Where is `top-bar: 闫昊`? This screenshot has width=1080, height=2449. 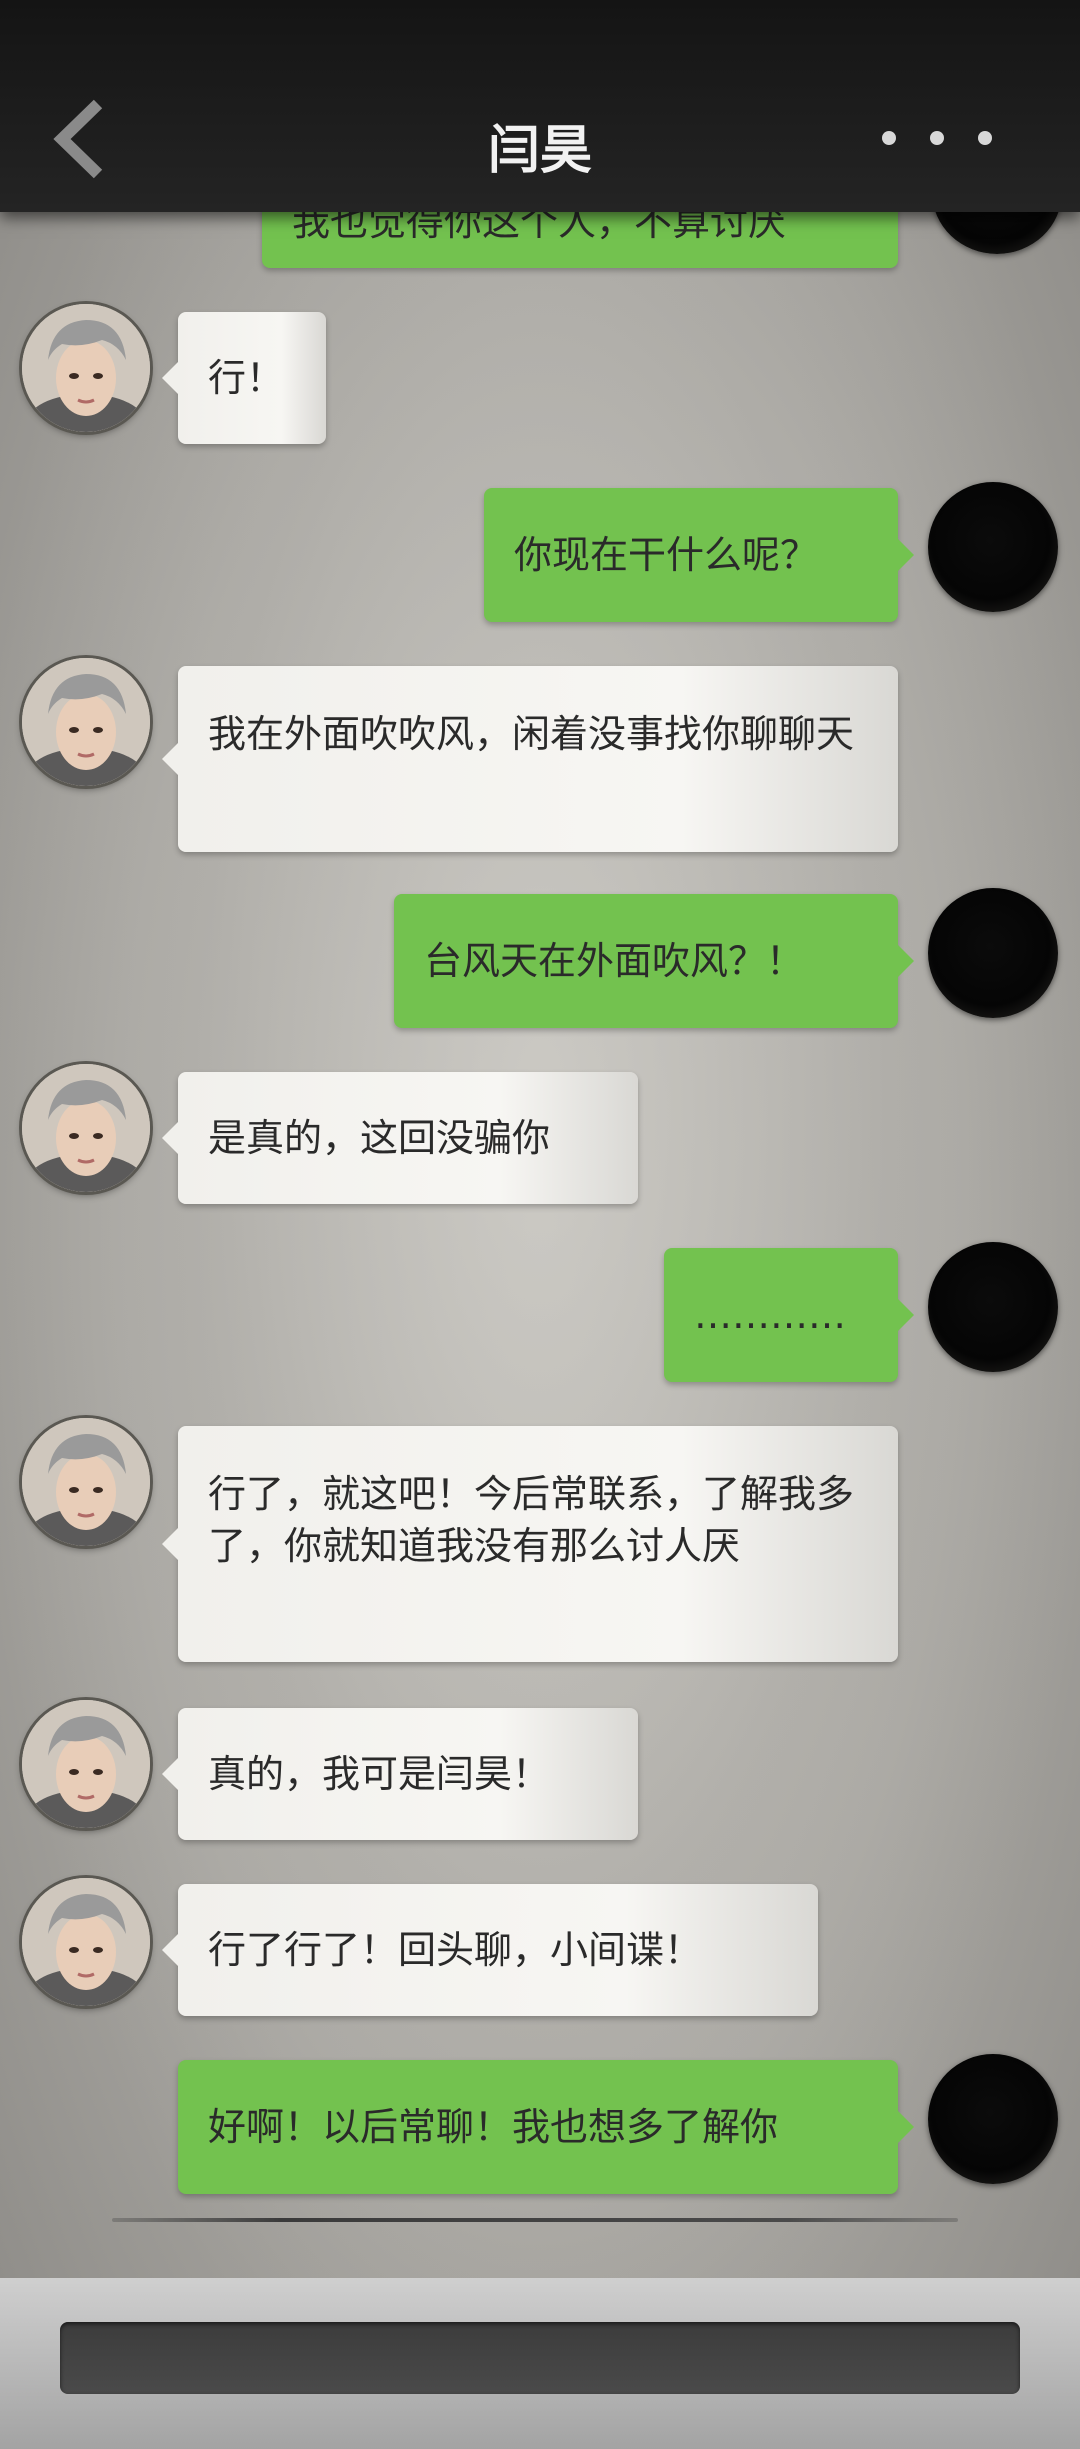 top-bar: 闫昊 is located at coordinates (540, 106).